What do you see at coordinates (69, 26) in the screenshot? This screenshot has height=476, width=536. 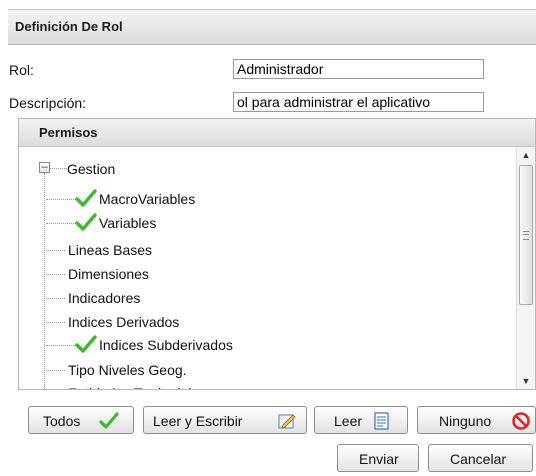 I see `panel-title: Definición De Rol` at bounding box center [69, 26].